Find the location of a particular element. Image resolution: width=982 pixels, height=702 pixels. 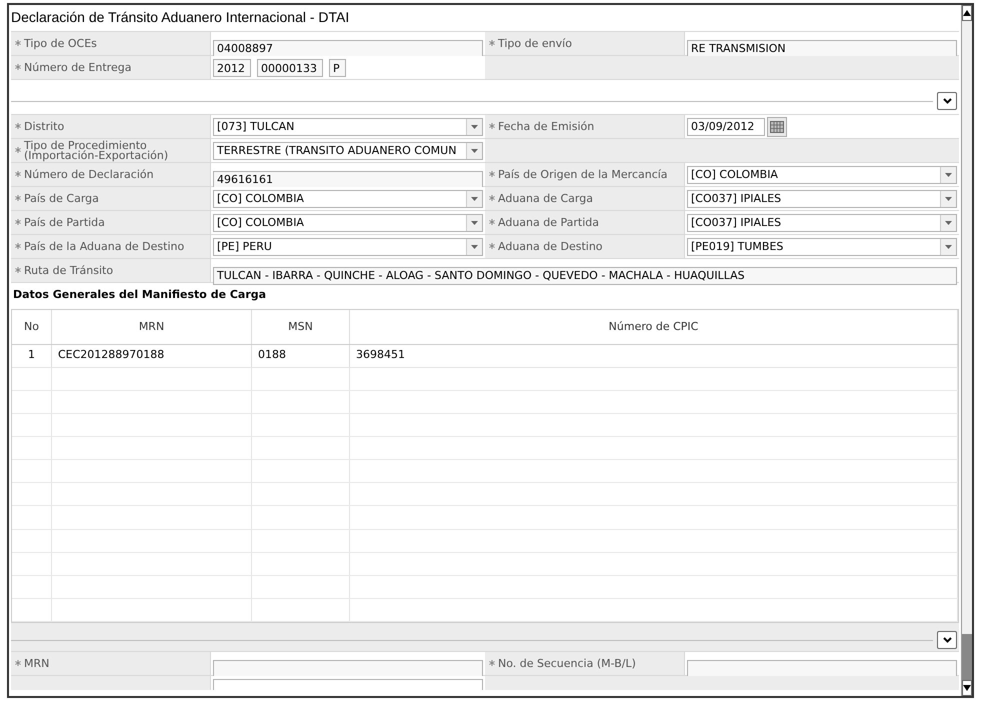

text-field: P is located at coordinates (337, 68).